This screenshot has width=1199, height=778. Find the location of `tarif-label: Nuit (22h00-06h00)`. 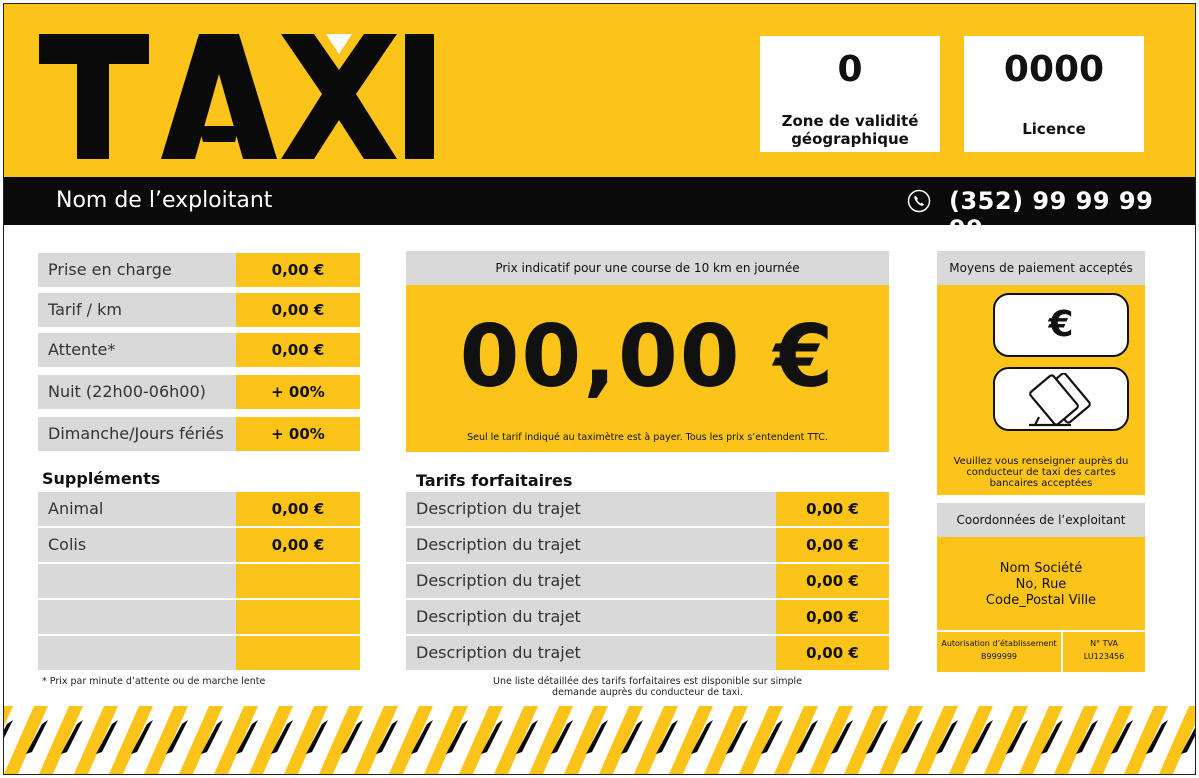

tarif-label: Nuit (22h00-06h00) is located at coordinates (137, 392).